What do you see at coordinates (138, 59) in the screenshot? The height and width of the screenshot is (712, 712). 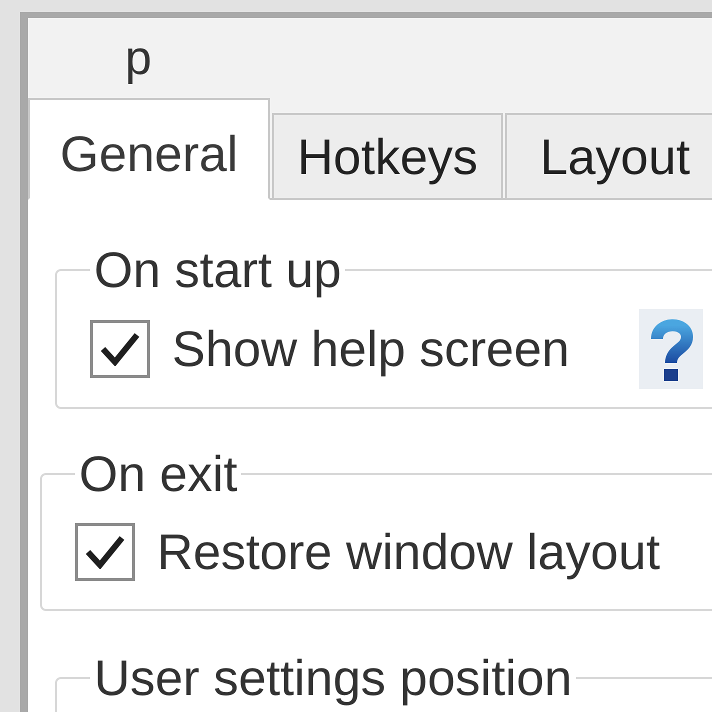 I see `window-title: p` at bounding box center [138, 59].